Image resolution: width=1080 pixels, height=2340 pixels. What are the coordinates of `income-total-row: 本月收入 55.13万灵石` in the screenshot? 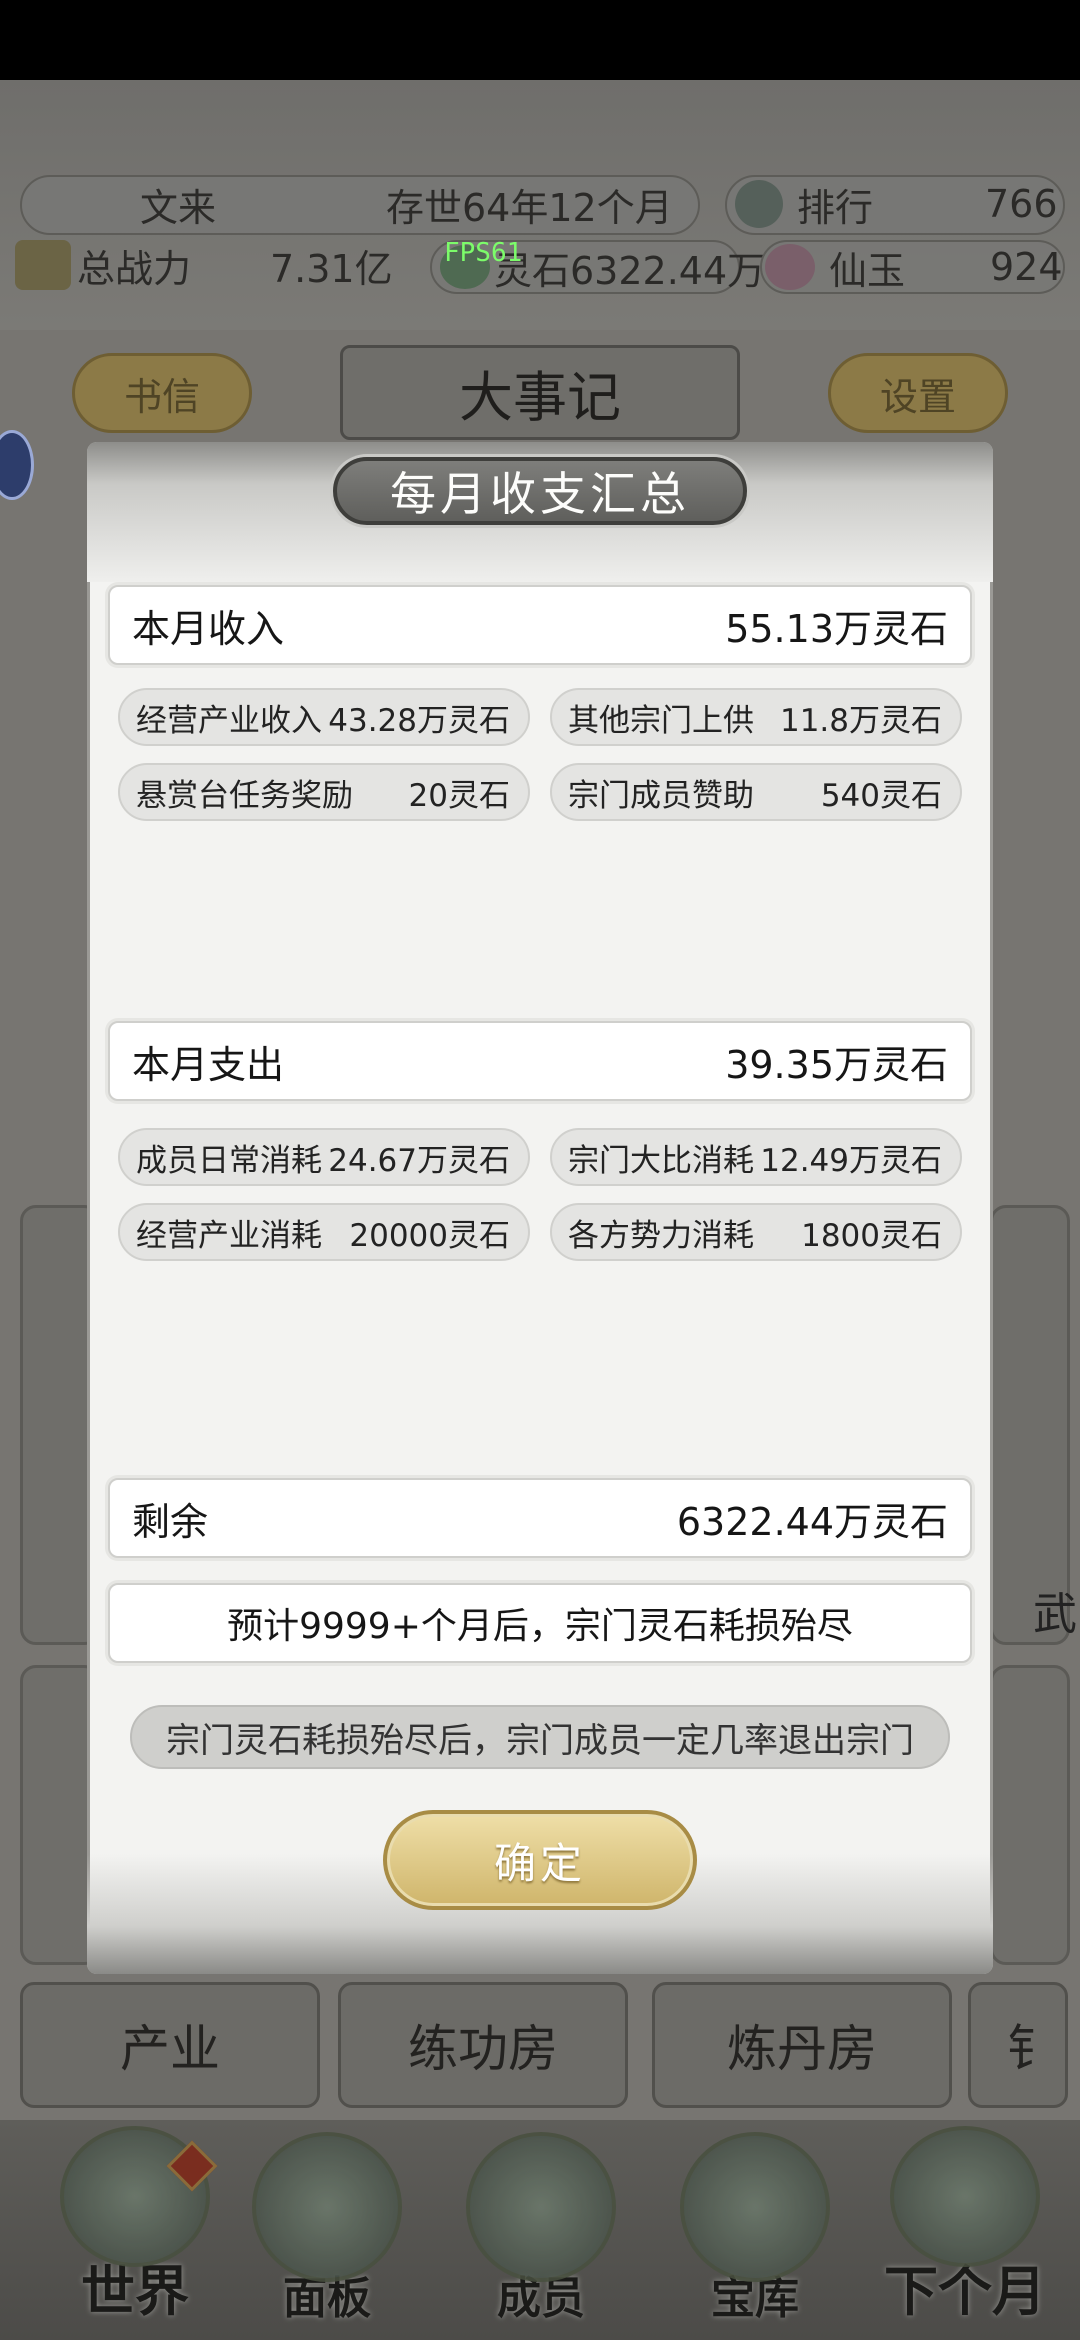 It's located at (540, 625).